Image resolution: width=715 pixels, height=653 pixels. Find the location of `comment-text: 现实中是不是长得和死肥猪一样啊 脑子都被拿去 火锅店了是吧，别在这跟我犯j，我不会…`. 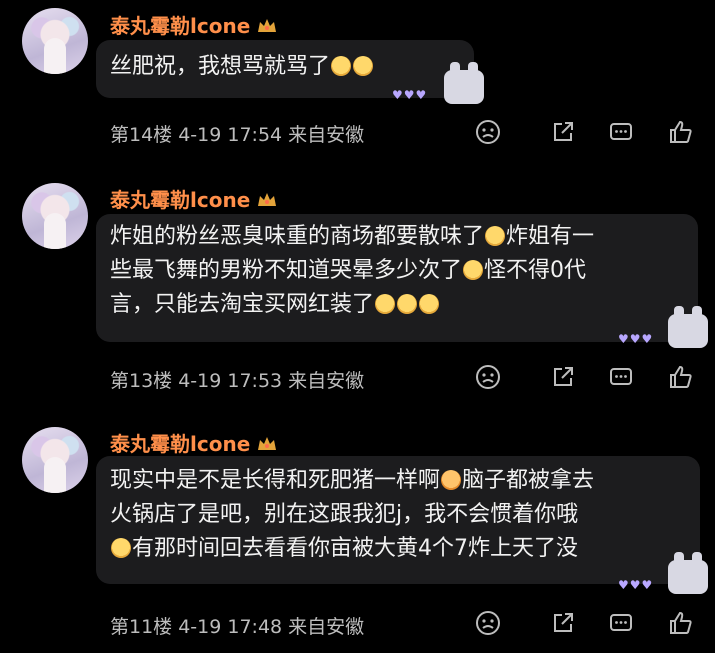

comment-text: 现实中是不是长得和死肥猪一样啊 脑子都被拿去 火锅店了是吧，别在这跟我犯j，我不会… is located at coordinates (352, 515).